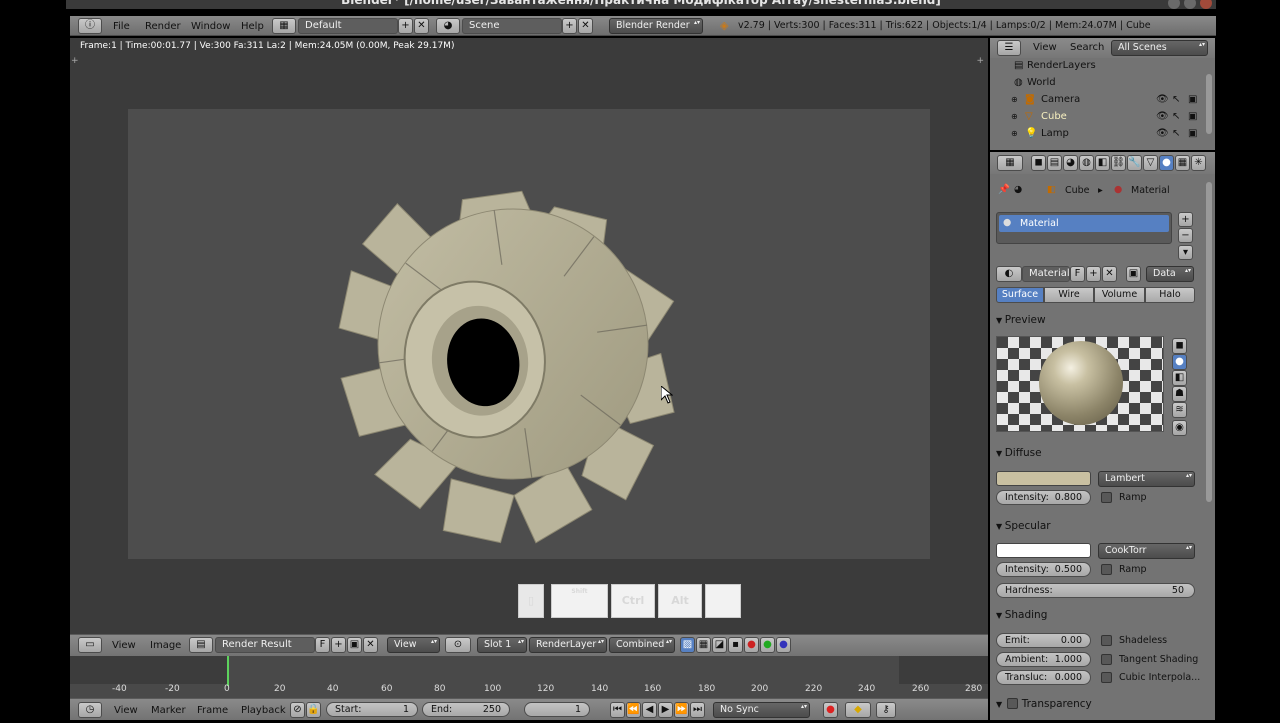 This screenshot has height=723, width=1280. What do you see at coordinates (90, 645) in the screenshot?
I see `editor-type-icon-image: ▭` at bounding box center [90, 645].